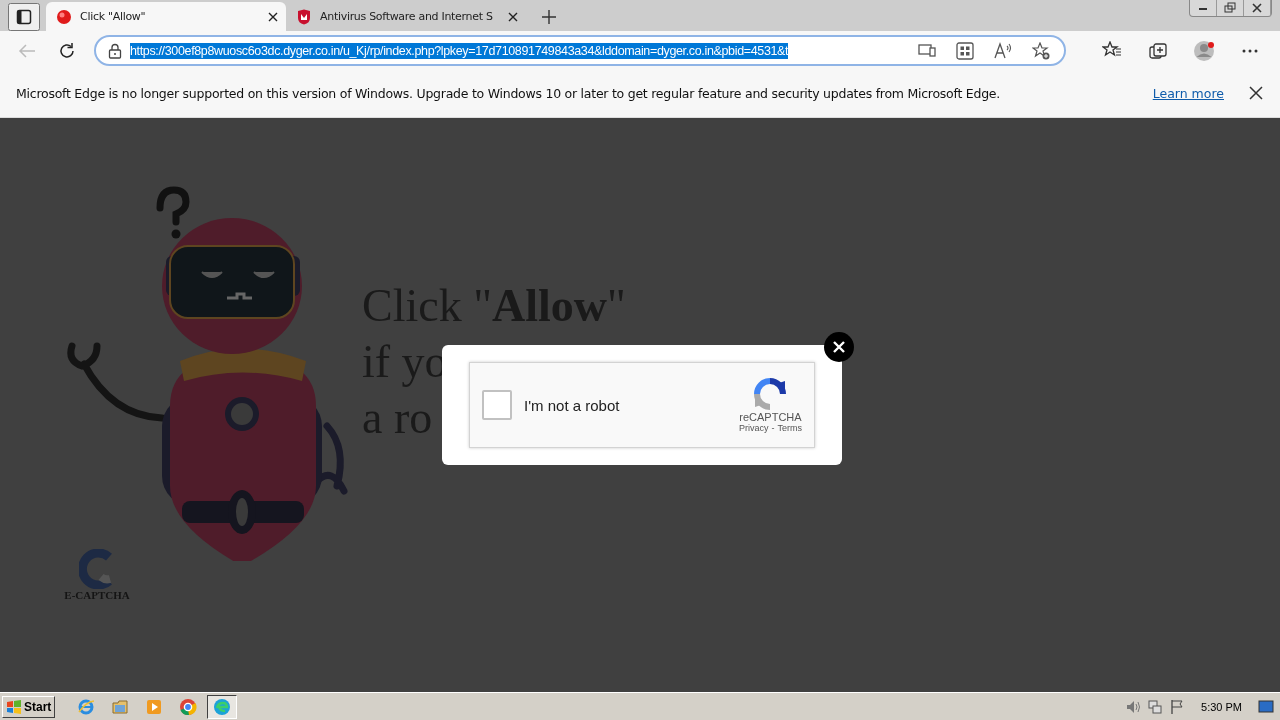  I want to click on network-icon, so click(1155, 706).